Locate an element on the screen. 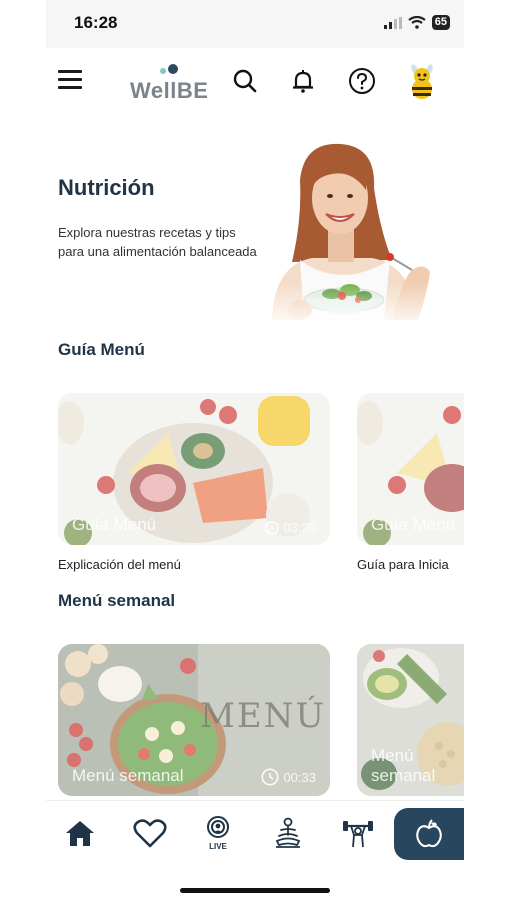 The width and height of the screenshot is (507, 900). nav-favorites is located at coordinates (150, 833).